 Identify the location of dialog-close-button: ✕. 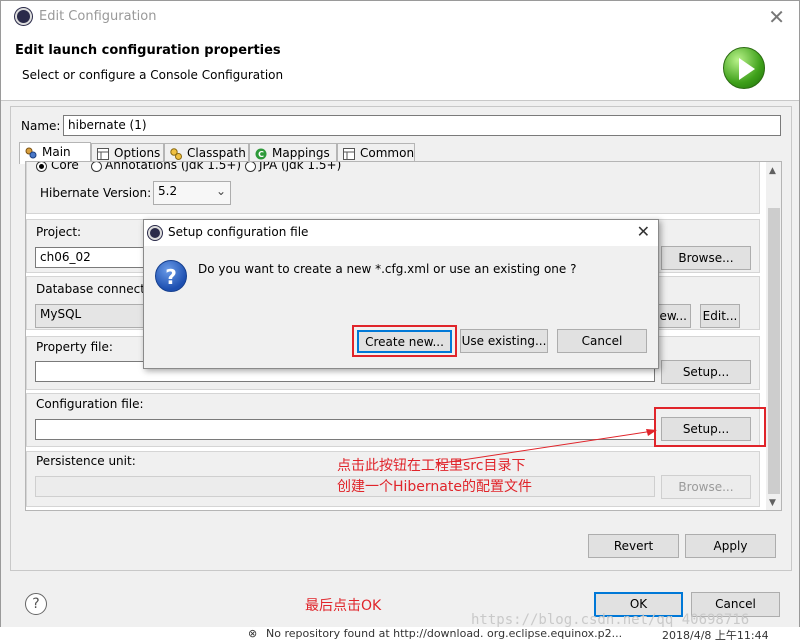
(643, 231).